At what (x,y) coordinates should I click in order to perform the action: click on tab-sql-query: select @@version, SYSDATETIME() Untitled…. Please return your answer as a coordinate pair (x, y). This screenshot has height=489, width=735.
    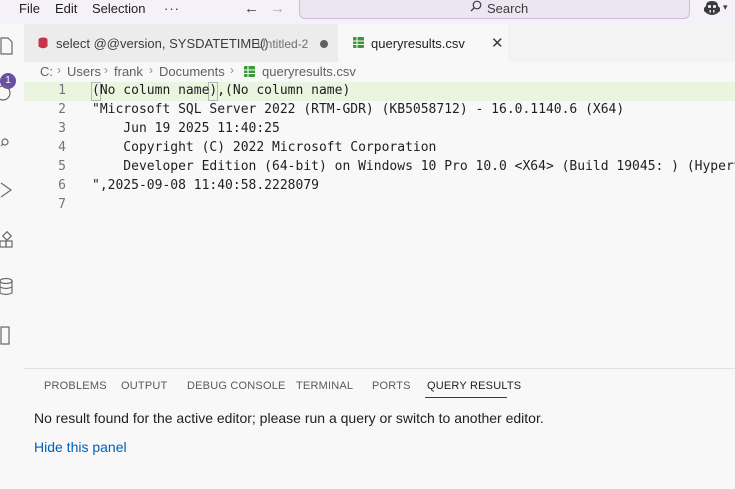
    Looking at the image, I should click on (181, 43).